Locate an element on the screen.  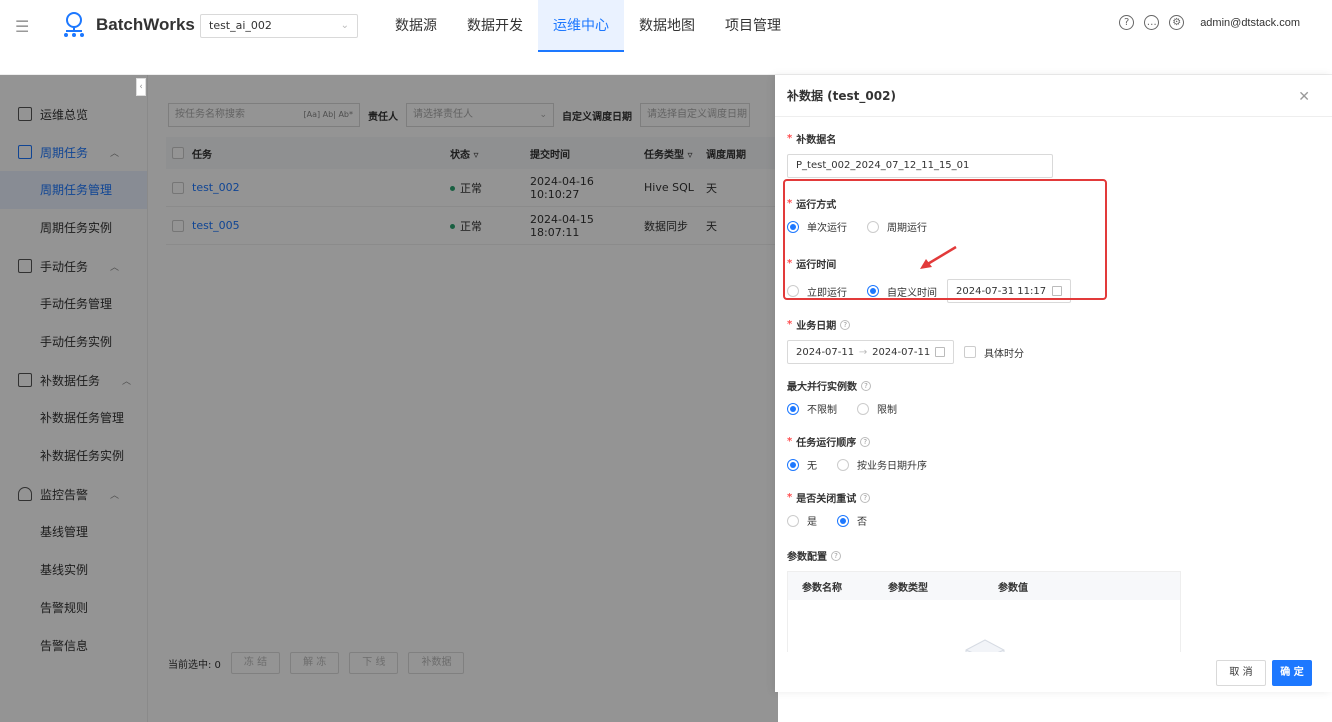
annotation-arrow-icon is located at coordinates (938, 257).